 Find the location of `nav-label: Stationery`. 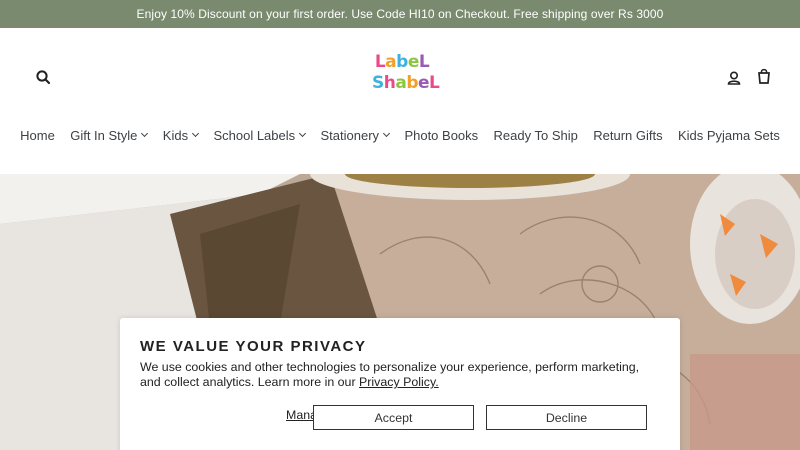

nav-label: Stationery is located at coordinates (350, 135).